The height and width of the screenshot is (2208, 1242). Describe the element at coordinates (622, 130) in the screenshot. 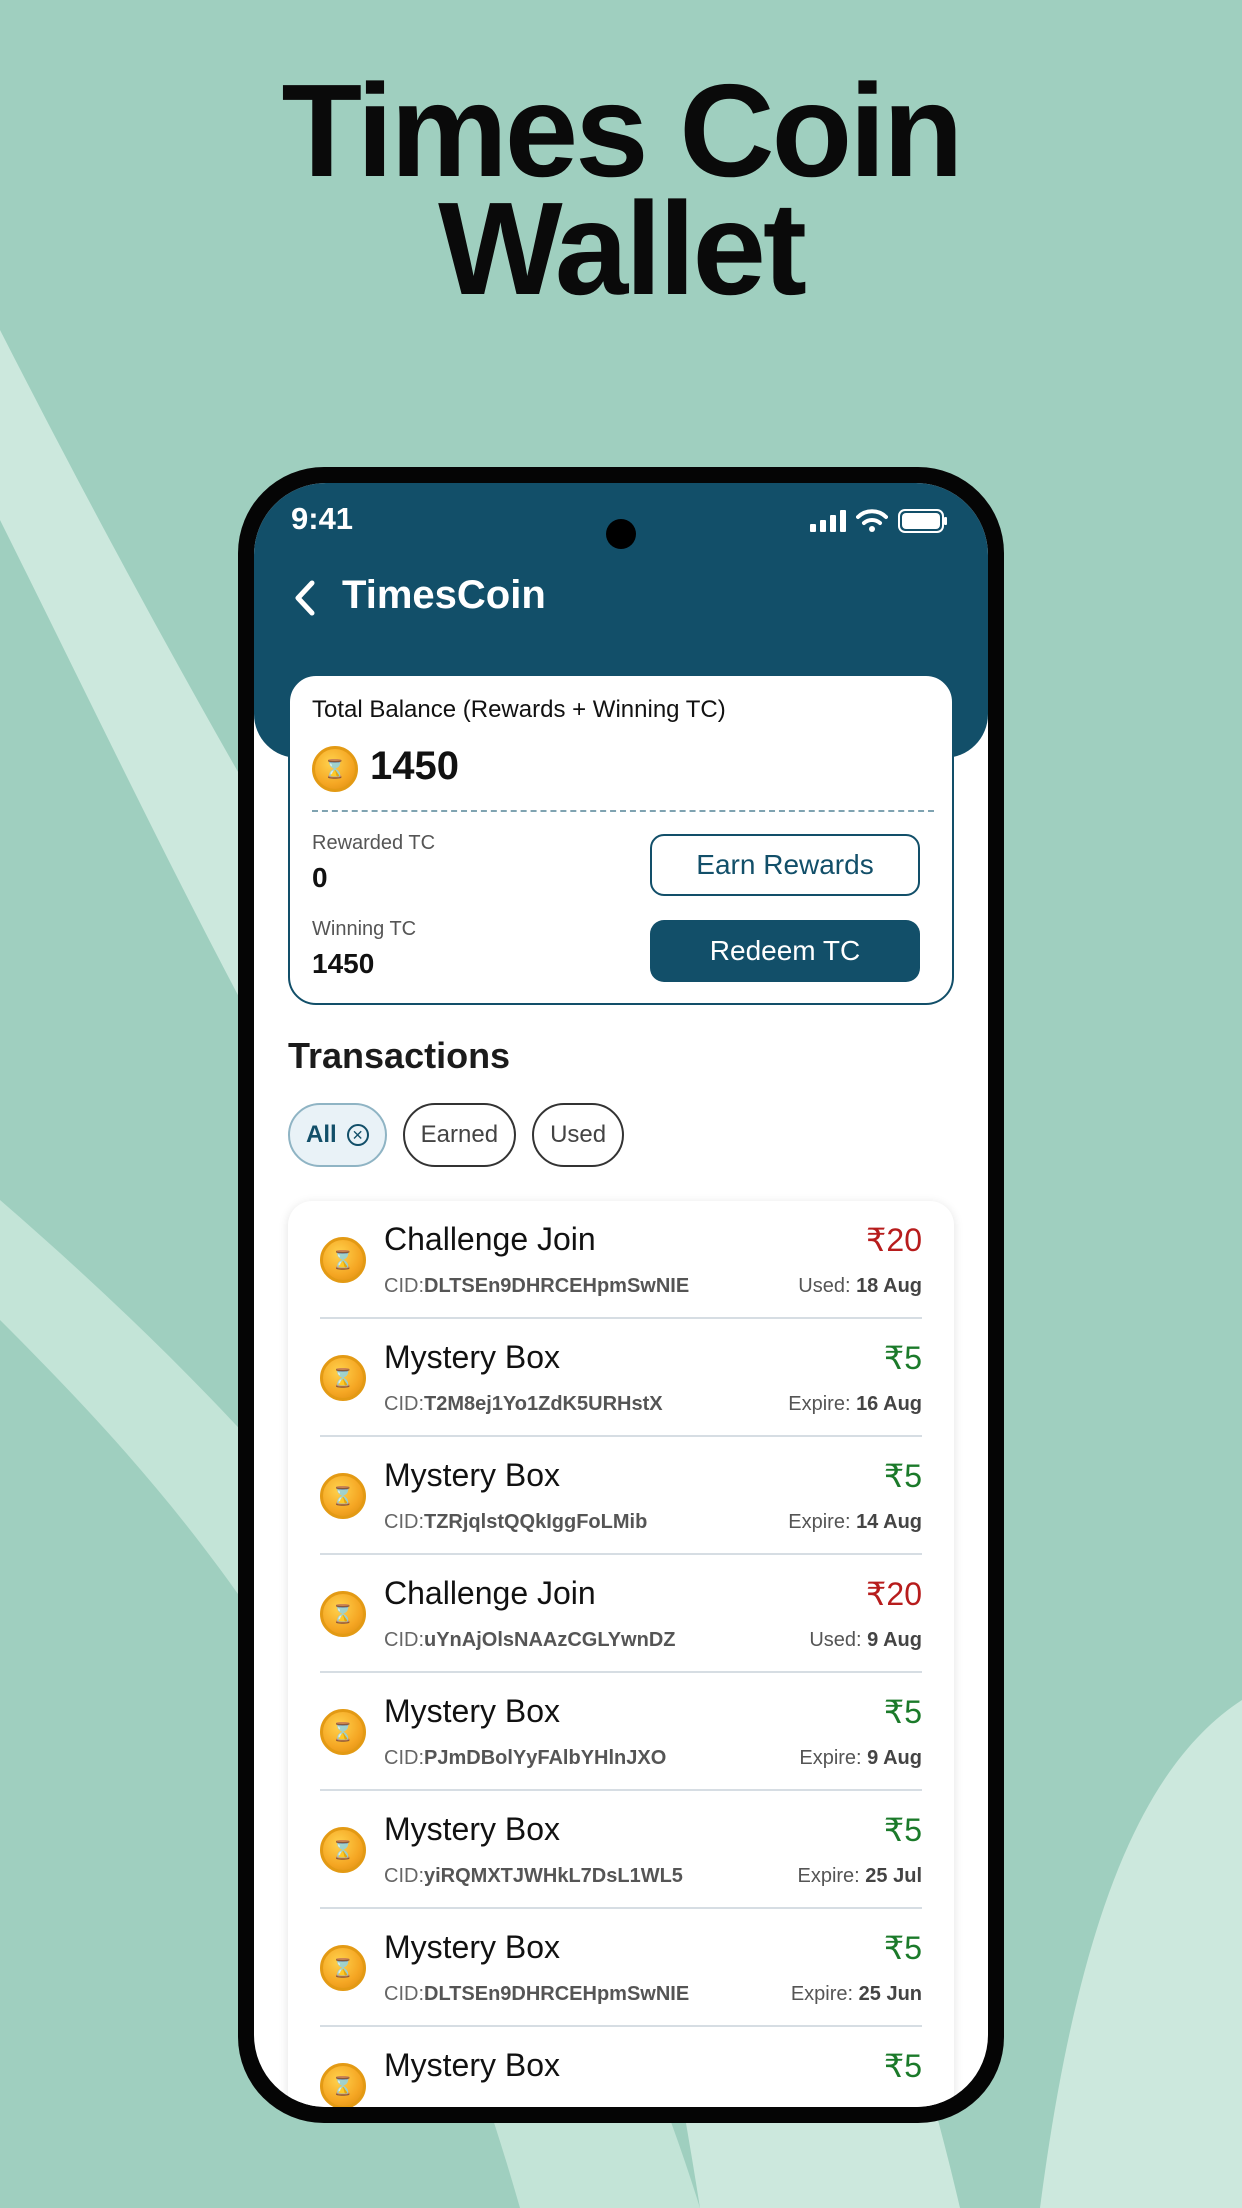

I see `headline-line-1: Times Coin` at that location.